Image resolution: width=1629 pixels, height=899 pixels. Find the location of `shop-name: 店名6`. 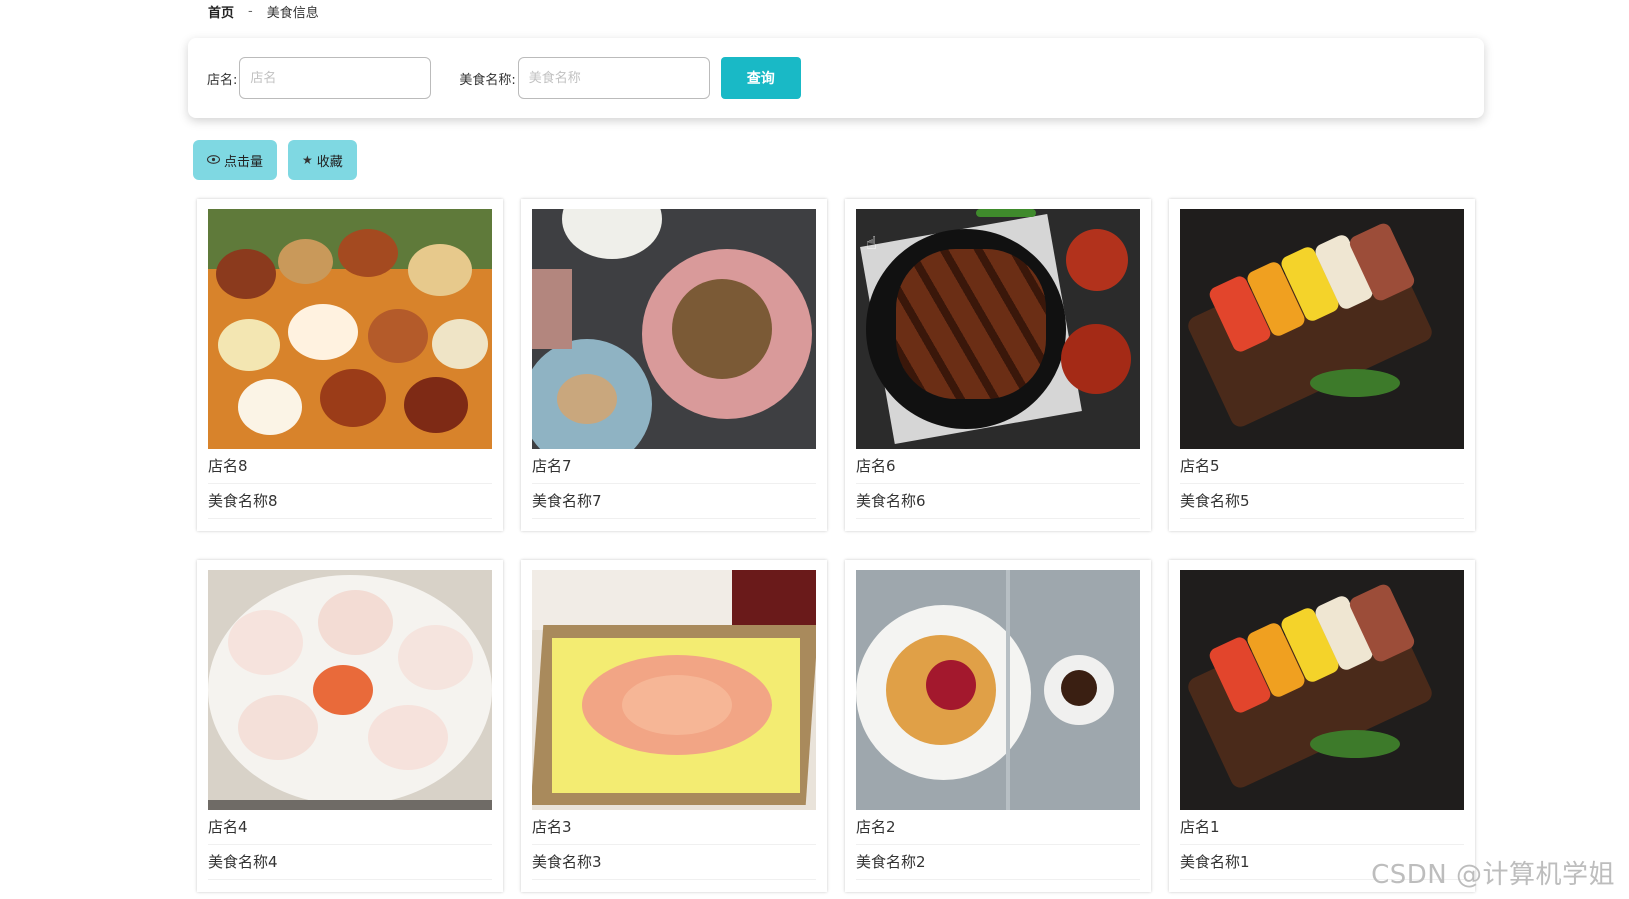

shop-name: 店名6 is located at coordinates (998, 466).